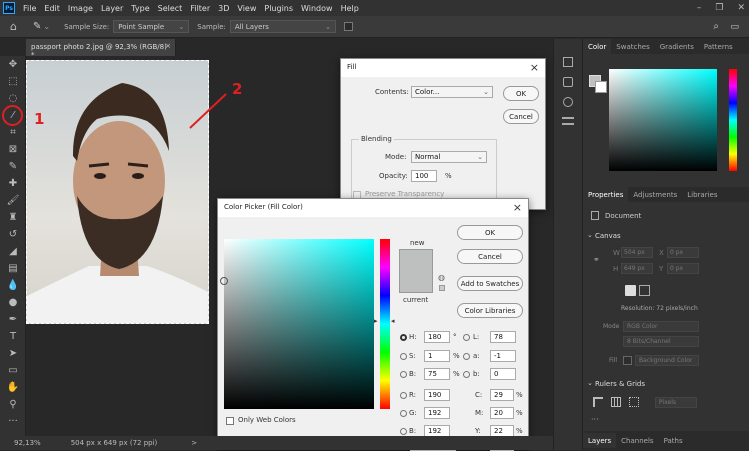  I want to click on a-radio, so click(466, 356).